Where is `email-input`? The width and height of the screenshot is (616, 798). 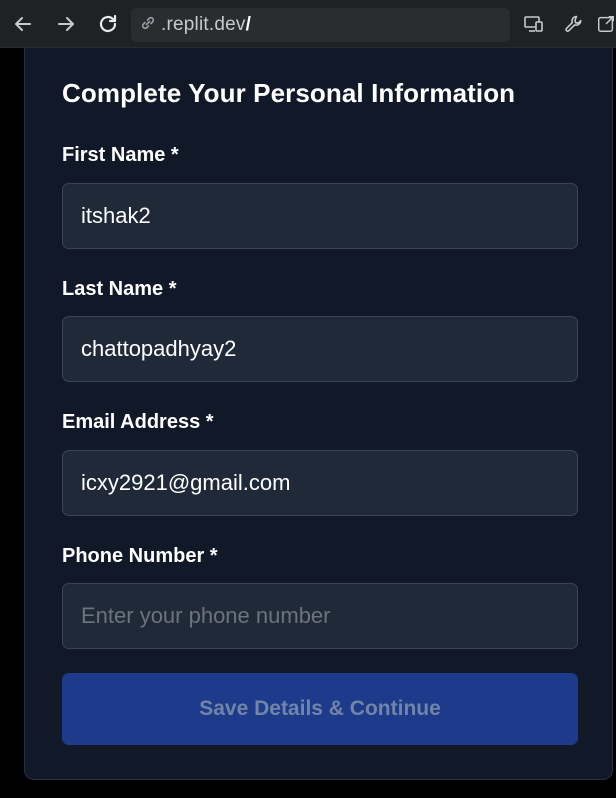
email-input is located at coordinates (320, 483).